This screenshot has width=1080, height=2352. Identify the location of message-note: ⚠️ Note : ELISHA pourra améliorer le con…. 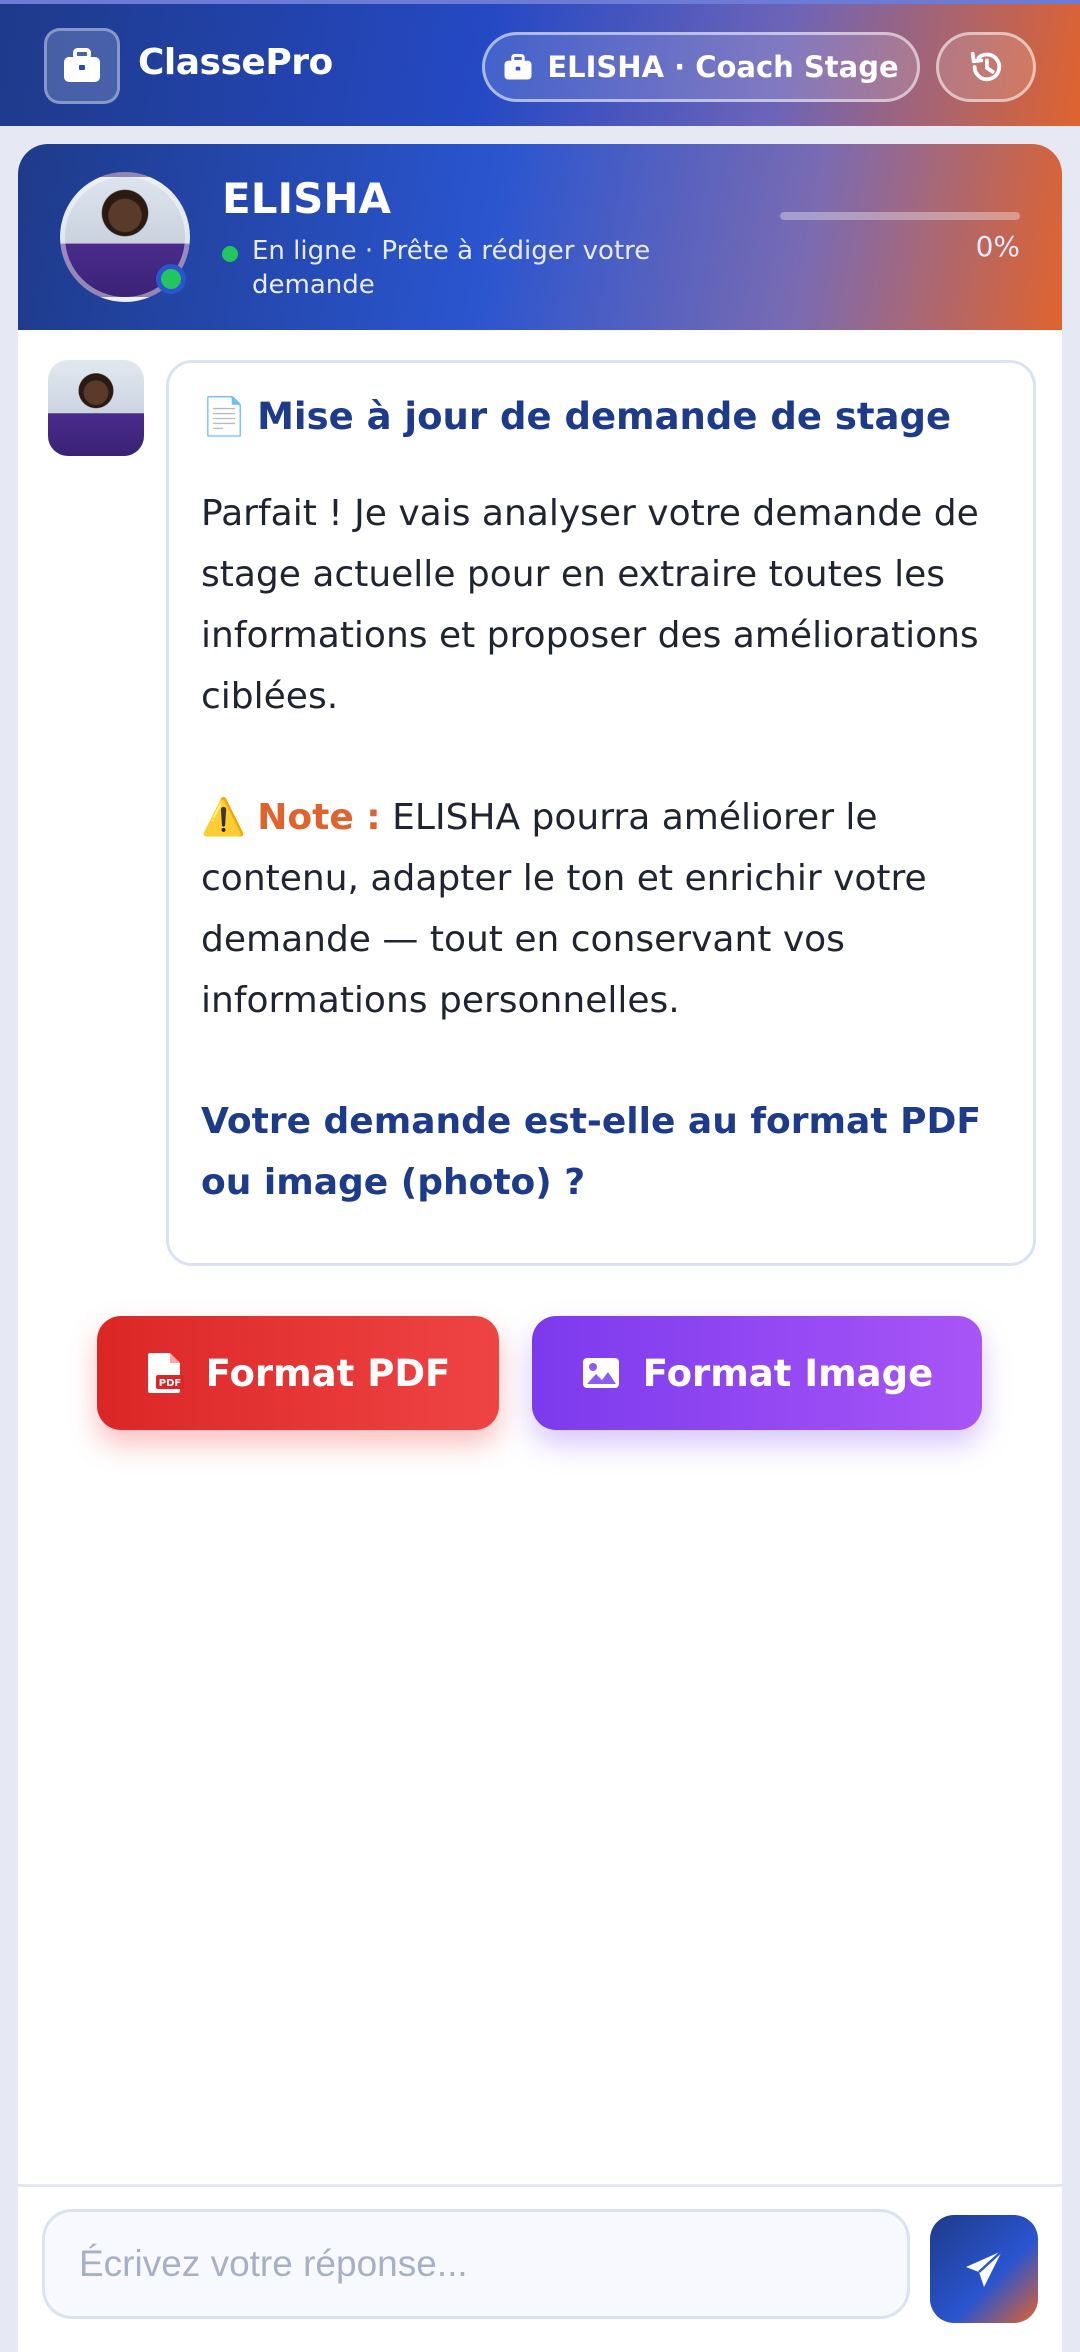
(601, 909).